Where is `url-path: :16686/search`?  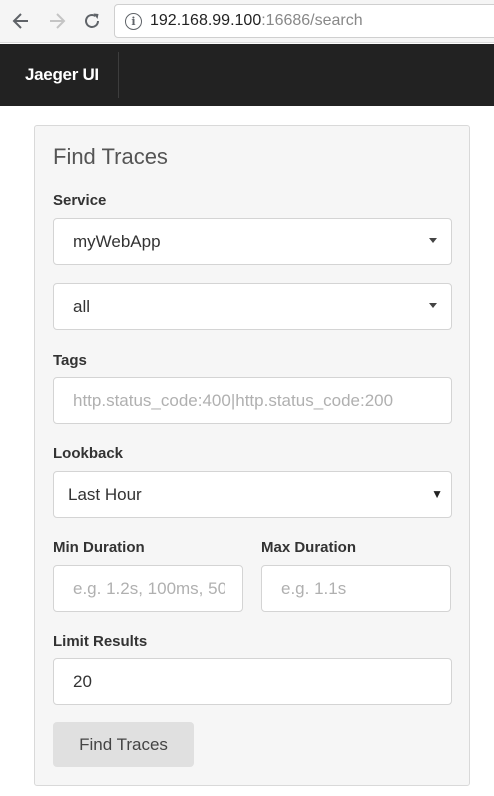 url-path: :16686/search is located at coordinates (312, 20).